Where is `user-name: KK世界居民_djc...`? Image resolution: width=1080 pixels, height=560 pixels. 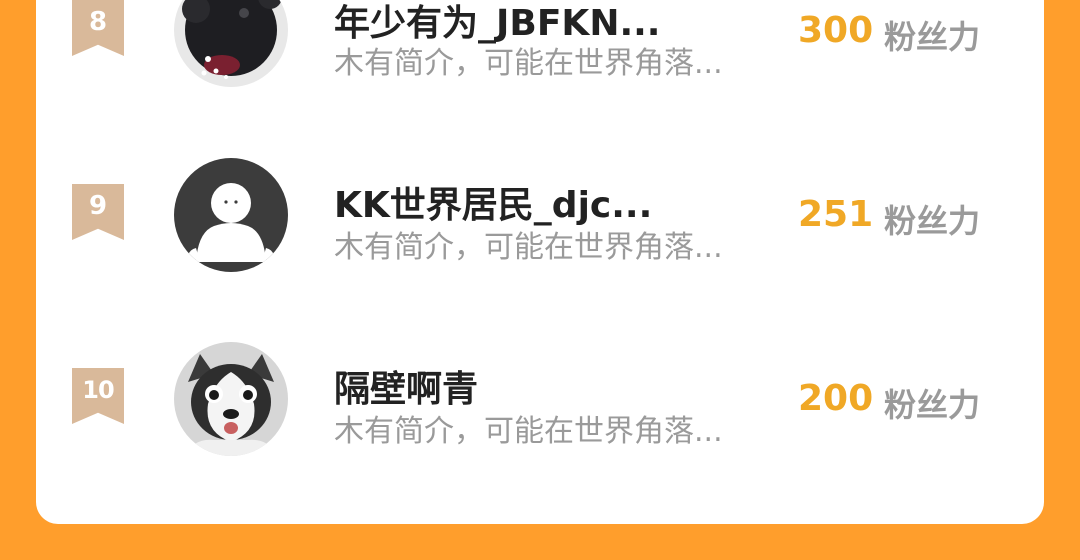 user-name: KK世界居民_djc... is located at coordinates (493, 205).